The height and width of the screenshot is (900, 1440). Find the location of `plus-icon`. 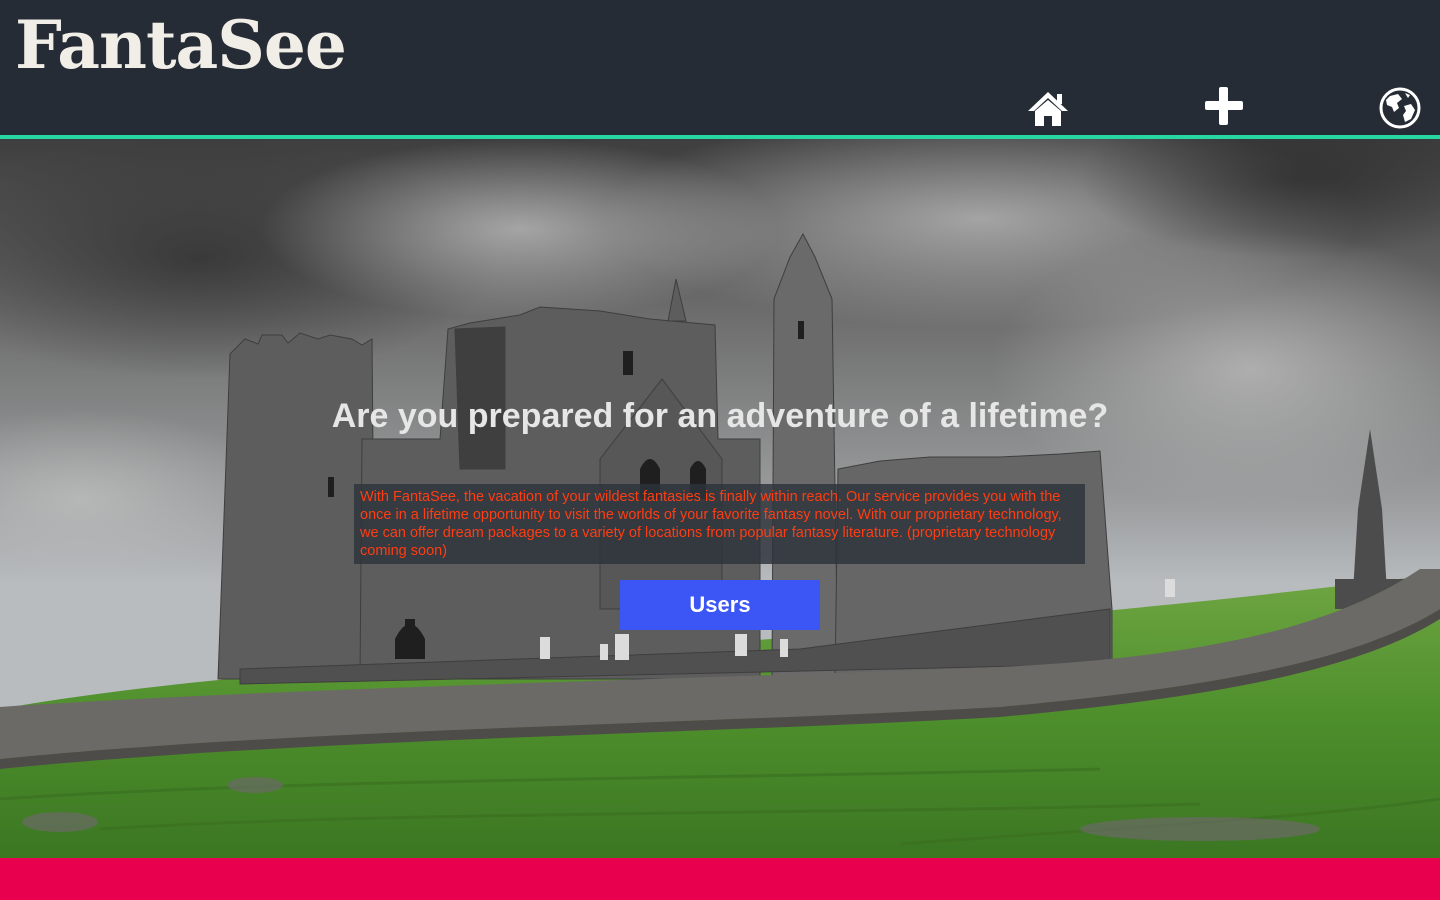

plus-icon is located at coordinates (1224, 106).